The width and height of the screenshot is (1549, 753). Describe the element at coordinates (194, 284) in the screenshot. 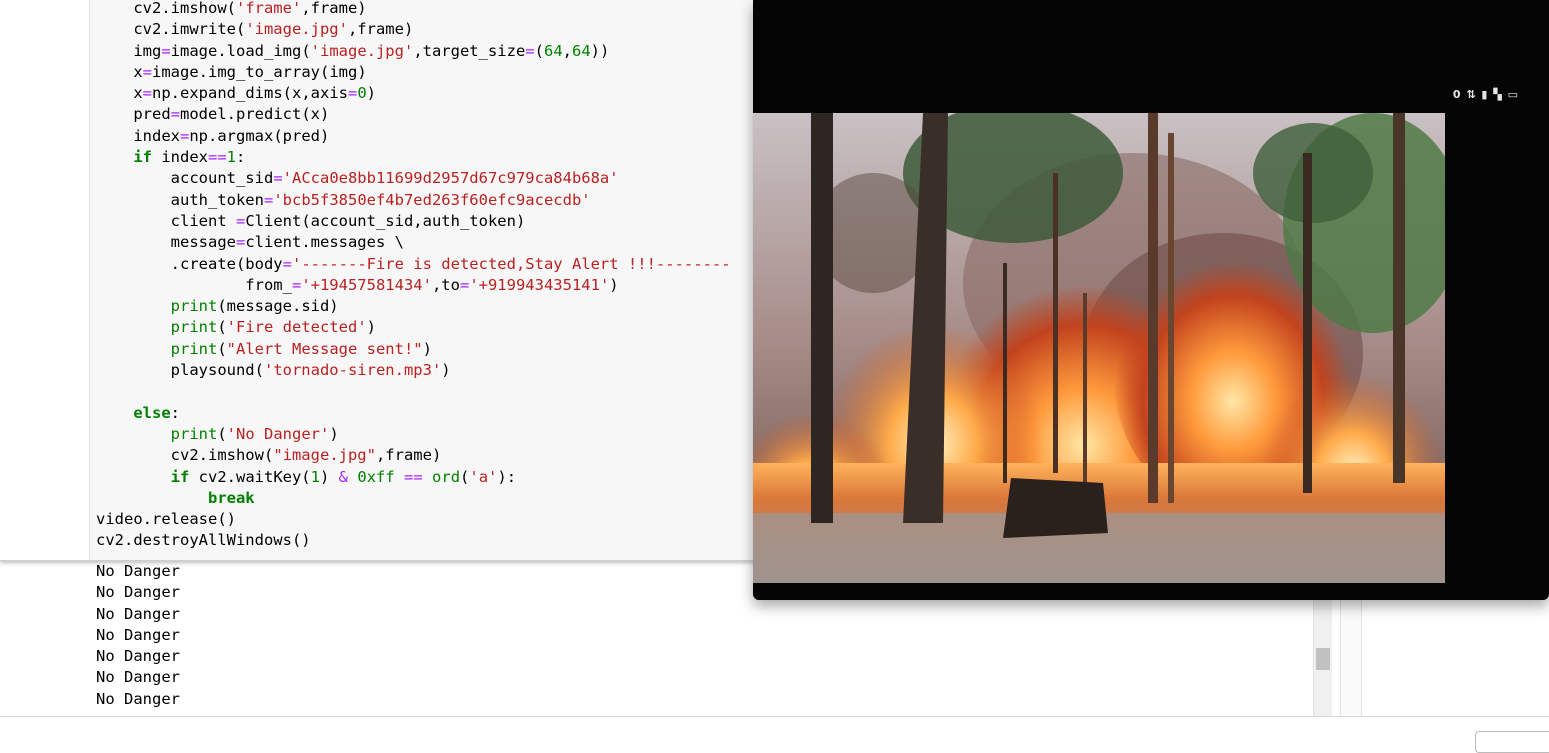

I see `code-token: from_` at that location.